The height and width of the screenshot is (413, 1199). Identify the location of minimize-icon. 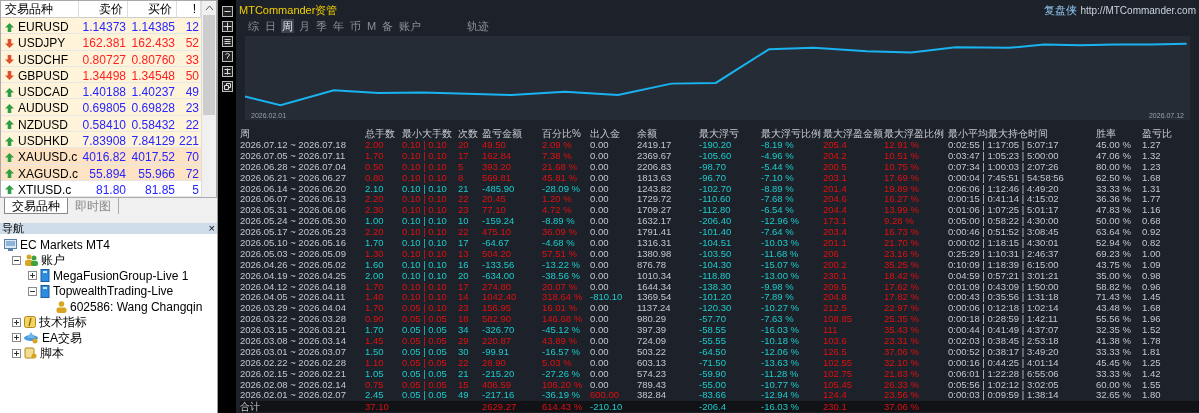
(227, 11).